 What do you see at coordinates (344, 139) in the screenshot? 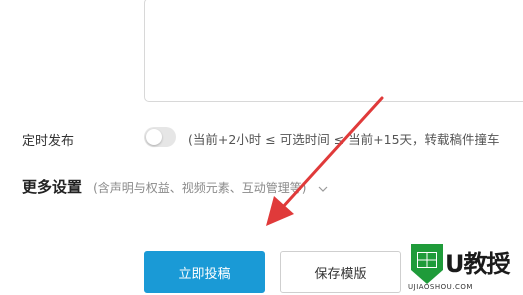
I see `schedule-hint: (当前+2小时 ≤ 可选时间 ≤ 当前+15天，转载稿件撞车` at bounding box center [344, 139].